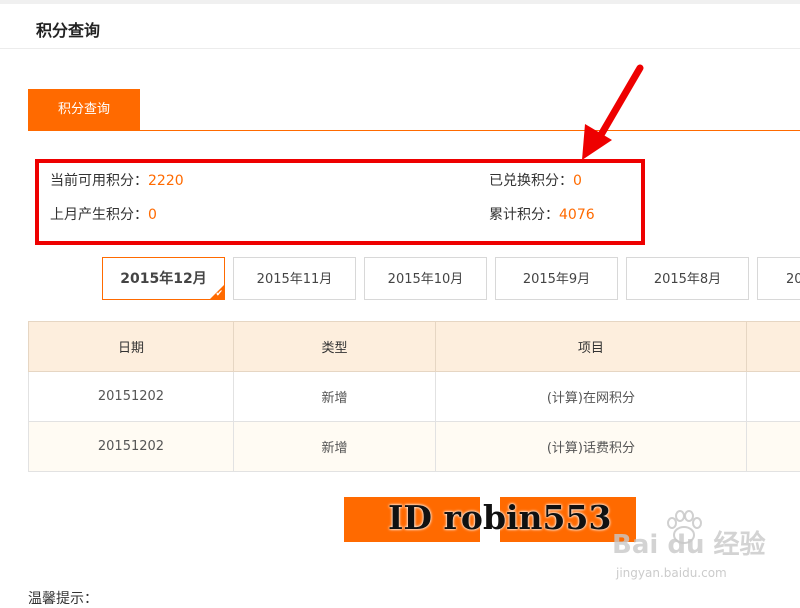 The image size is (800, 608). I want to click on month-tab-label: 2015年8月, so click(687, 279).